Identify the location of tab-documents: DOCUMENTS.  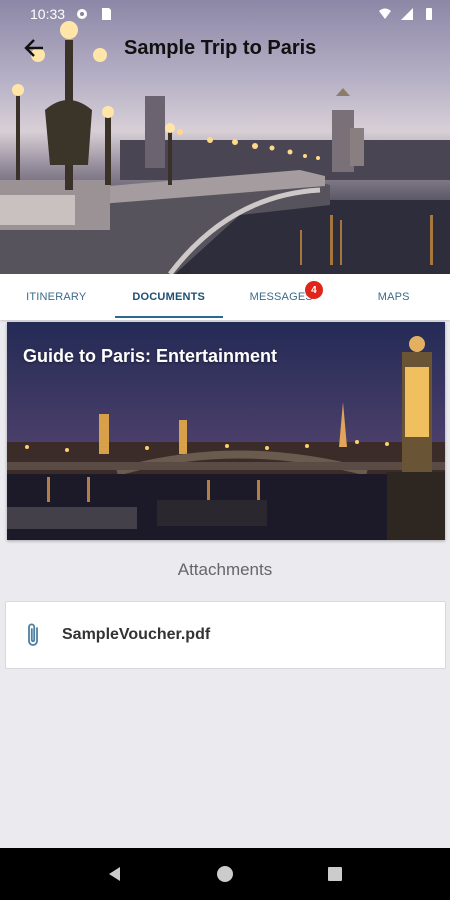
(169, 297).